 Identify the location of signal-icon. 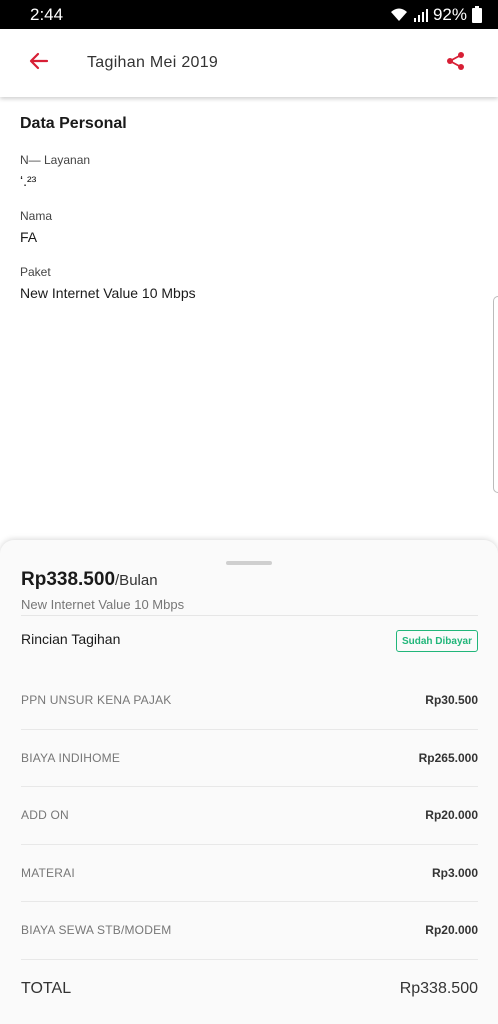
(420, 15).